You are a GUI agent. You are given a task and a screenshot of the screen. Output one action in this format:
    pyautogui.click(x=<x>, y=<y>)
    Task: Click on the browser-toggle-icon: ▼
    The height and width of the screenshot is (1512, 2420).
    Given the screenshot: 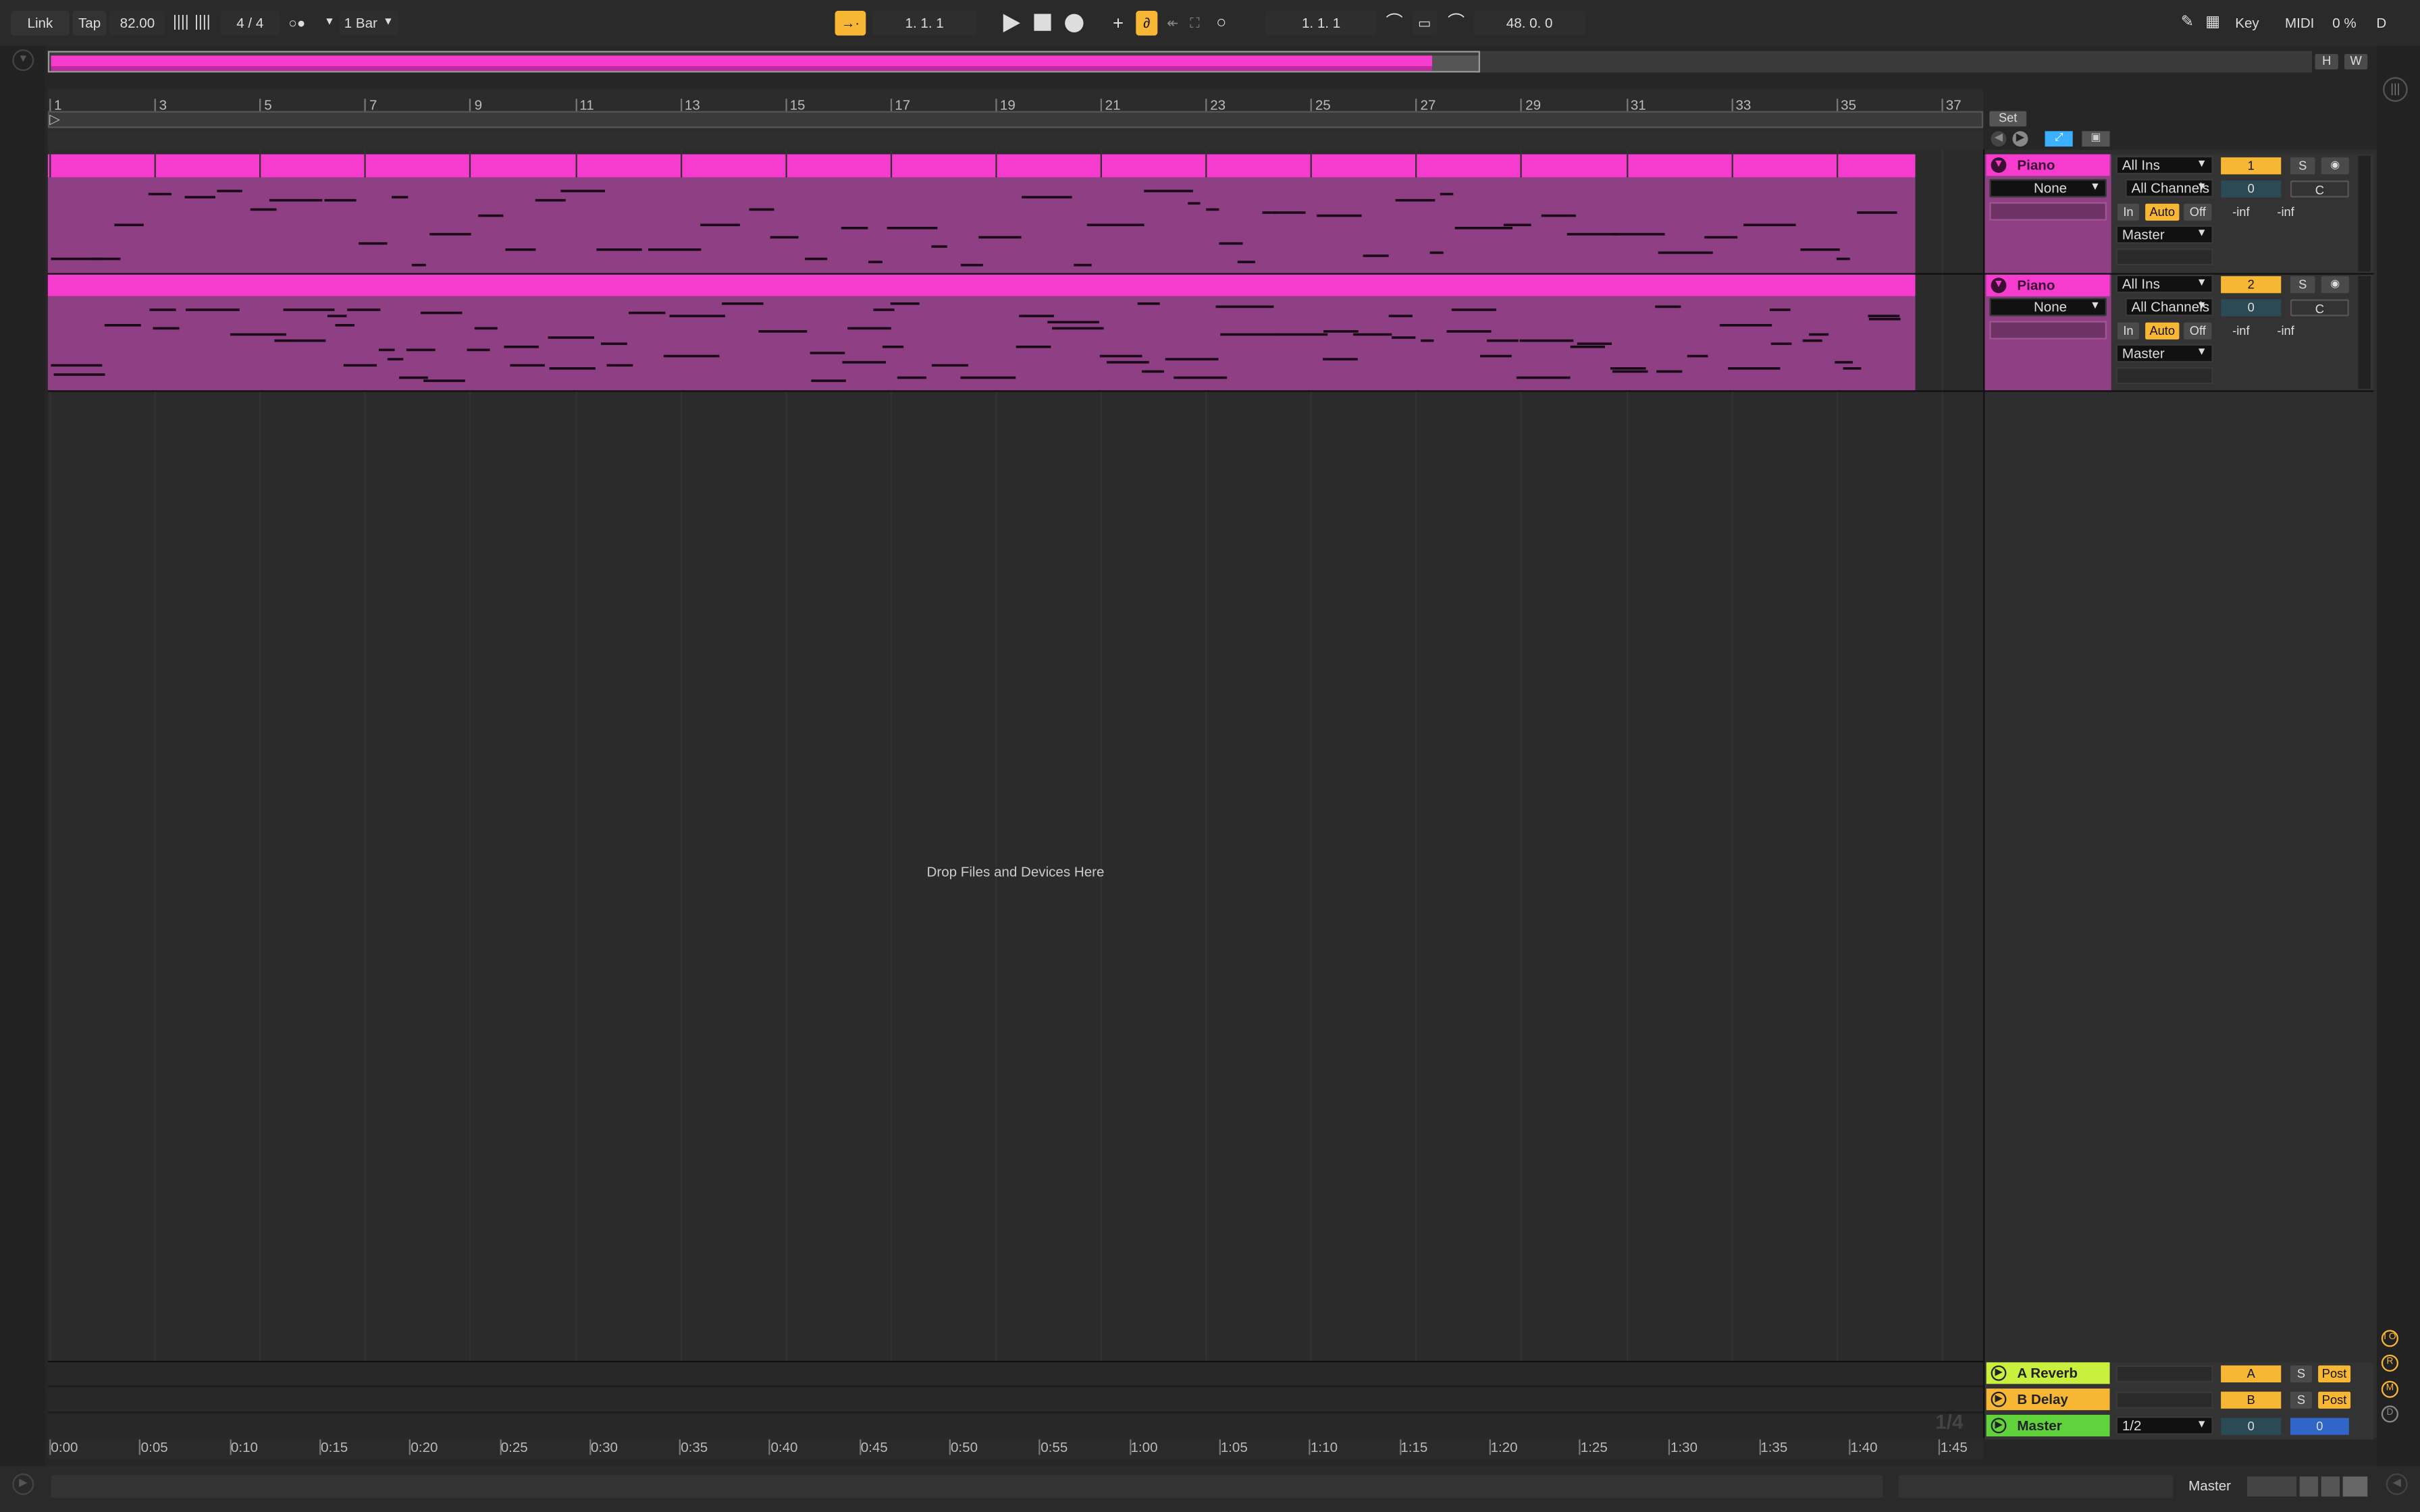 What is the action you would take?
    pyautogui.click(x=23, y=60)
    